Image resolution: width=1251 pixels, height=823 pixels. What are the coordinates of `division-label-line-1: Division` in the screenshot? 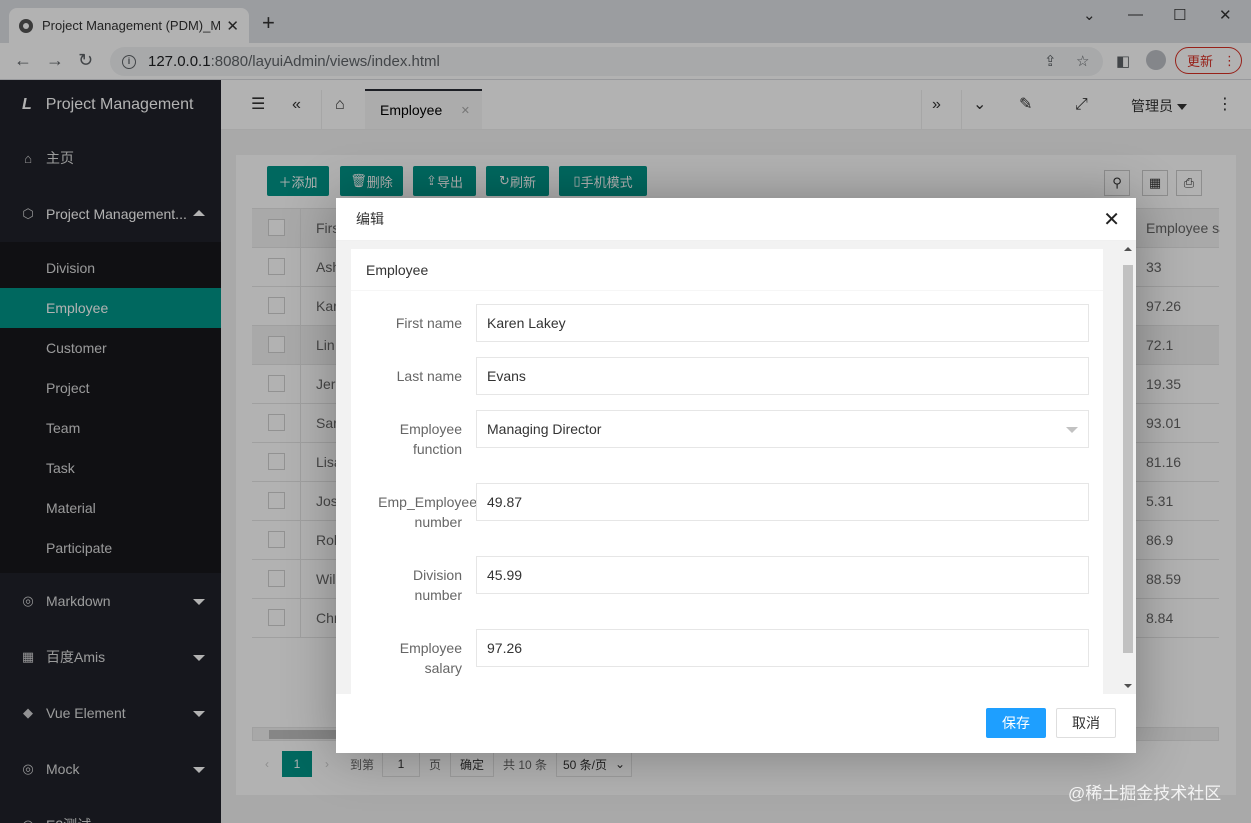 It's located at (437, 575).